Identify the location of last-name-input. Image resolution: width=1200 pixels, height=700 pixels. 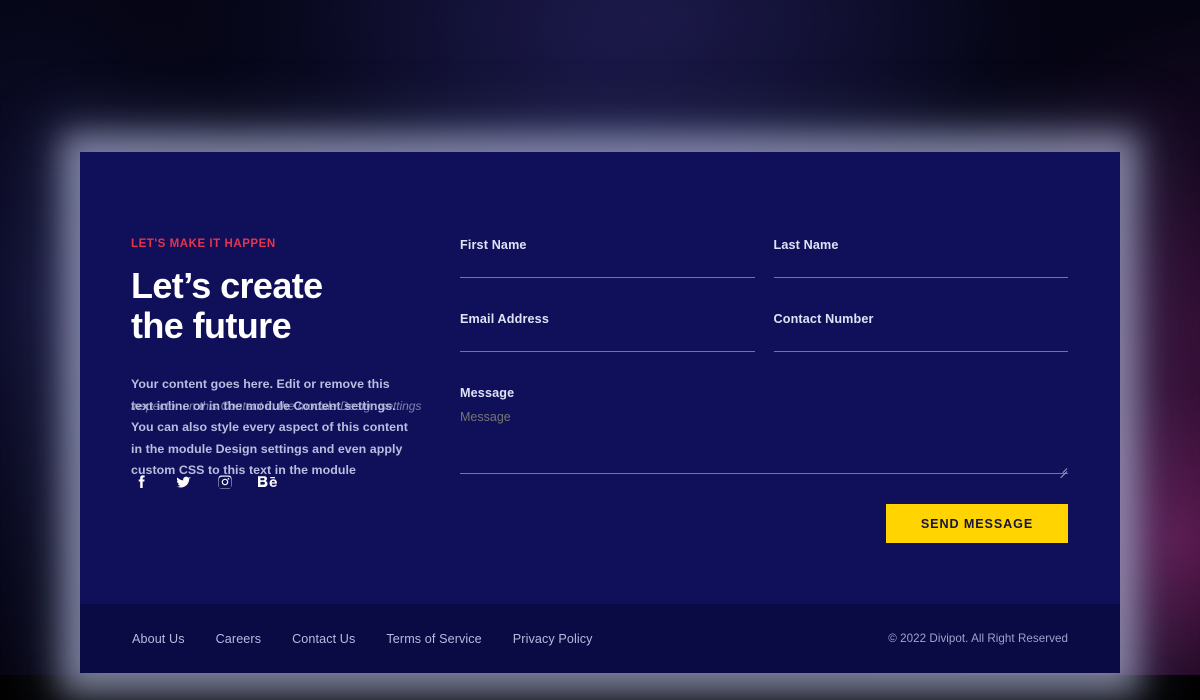
(921, 271).